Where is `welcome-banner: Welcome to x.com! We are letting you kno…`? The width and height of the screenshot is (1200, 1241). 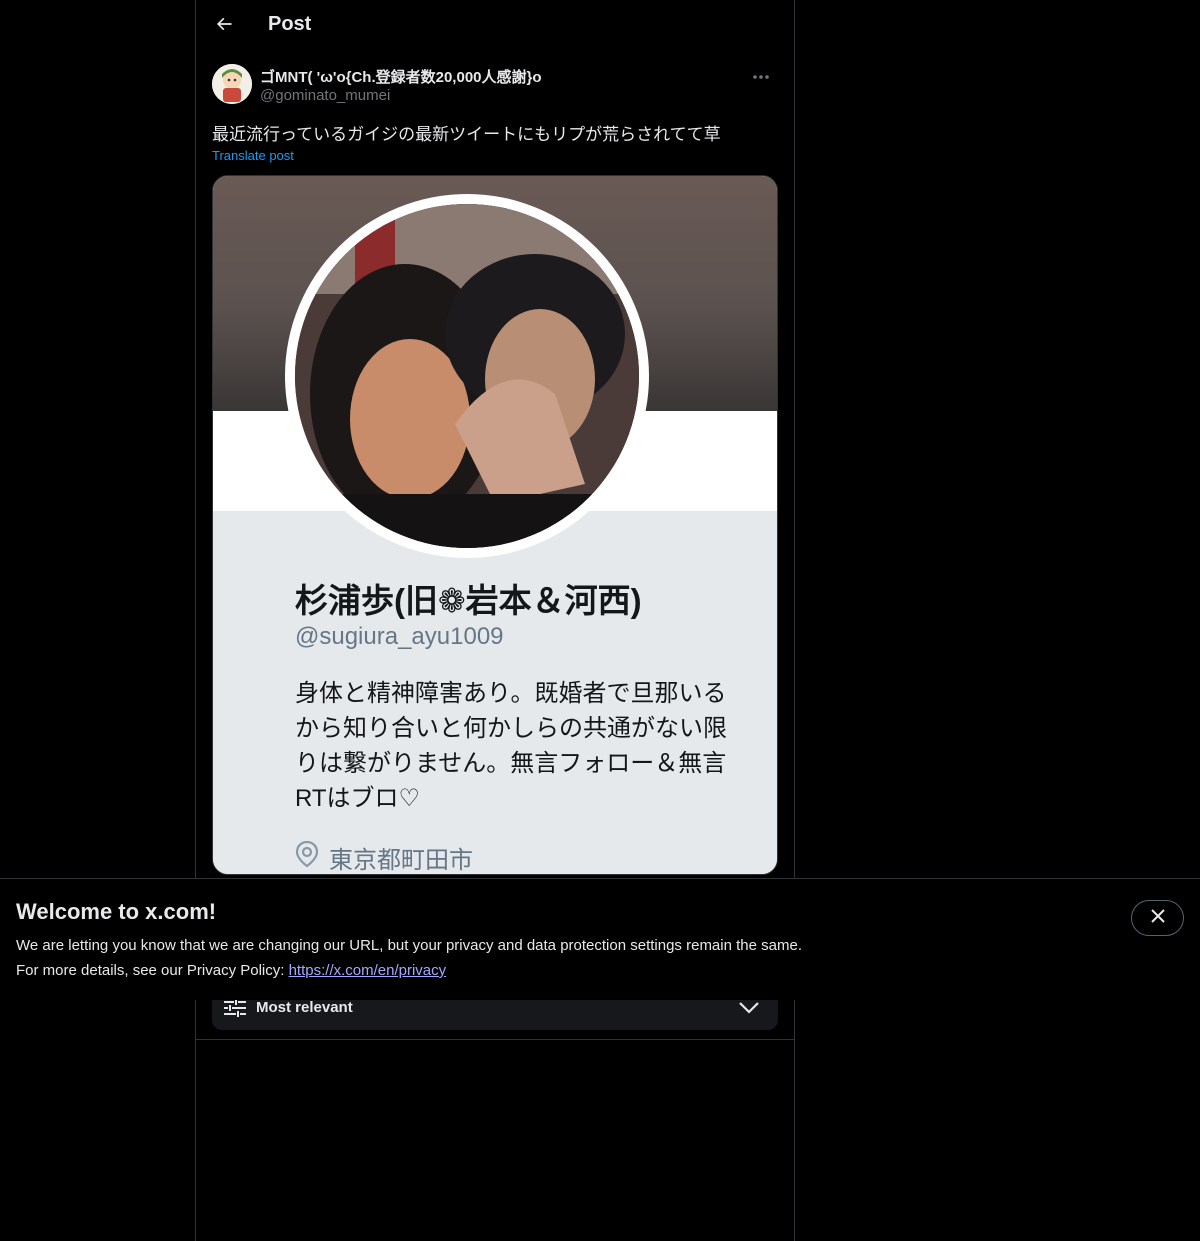
welcome-banner: Welcome to x.com! We are letting you kno… is located at coordinates (600, 939).